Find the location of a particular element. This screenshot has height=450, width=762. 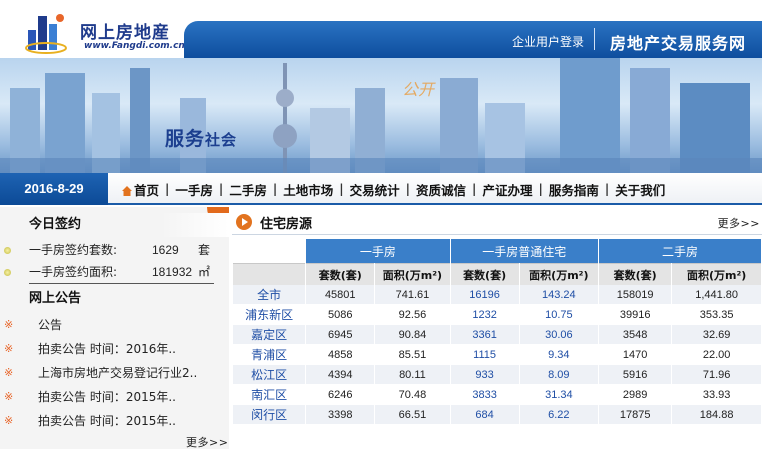

site-logo: 网上房地産 www.Fangdi.com.cn is located at coordinates (104, 32).